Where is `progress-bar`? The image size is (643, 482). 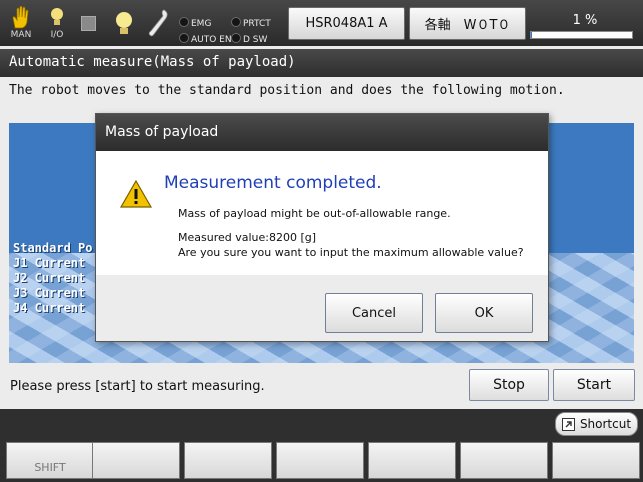
progress-bar is located at coordinates (581, 35).